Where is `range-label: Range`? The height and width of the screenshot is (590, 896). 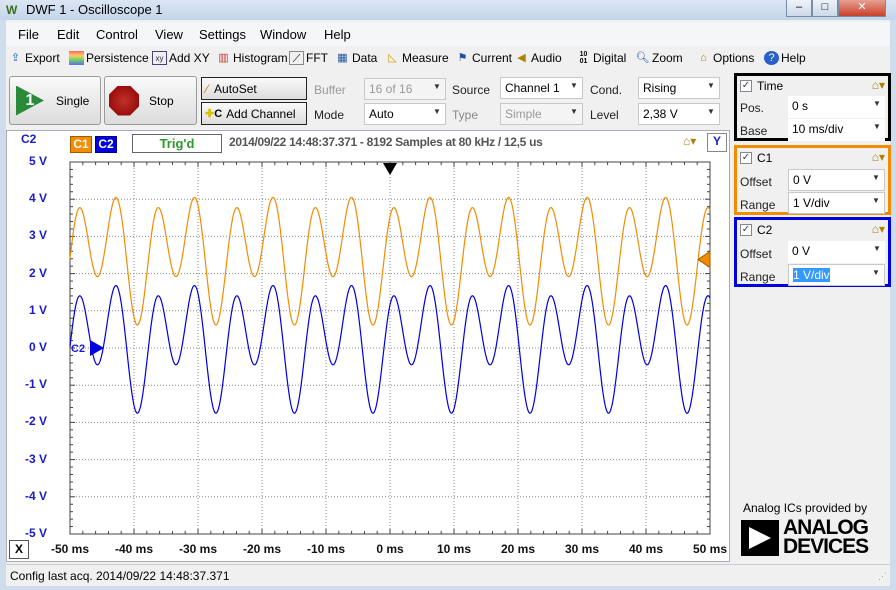
range-label: Range is located at coordinates (758, 277).